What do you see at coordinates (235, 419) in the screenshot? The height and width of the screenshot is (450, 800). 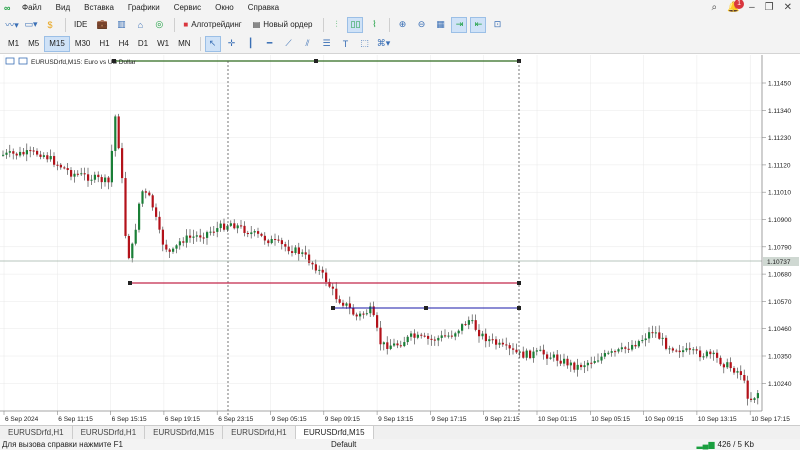 I see `time-label: 6 Sep 23:15` at bounding box center [235, 419].